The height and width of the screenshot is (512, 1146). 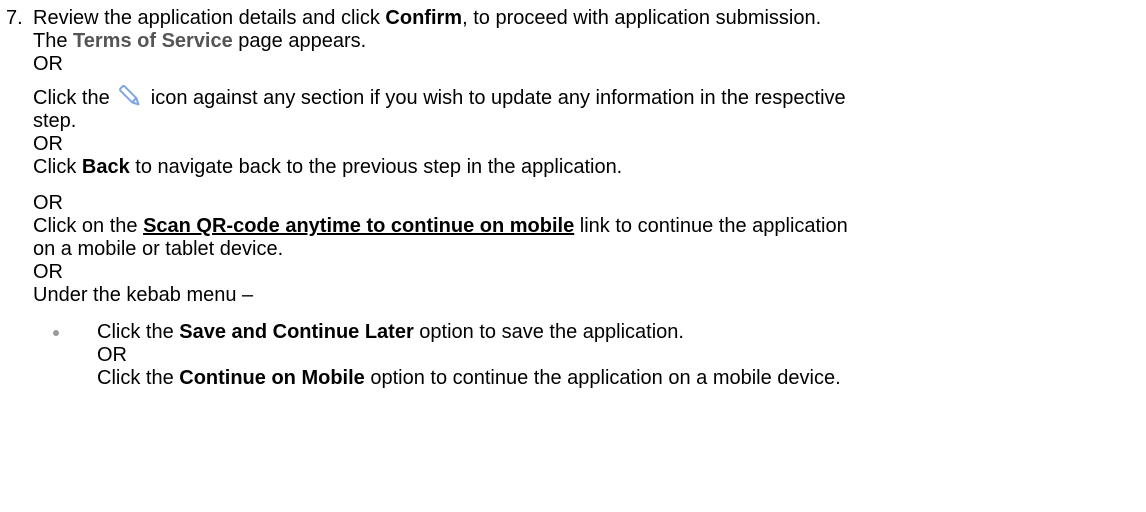 I want to click on continue-on-mobile-label: Continue on Mobile, so click(x=272, y=378).